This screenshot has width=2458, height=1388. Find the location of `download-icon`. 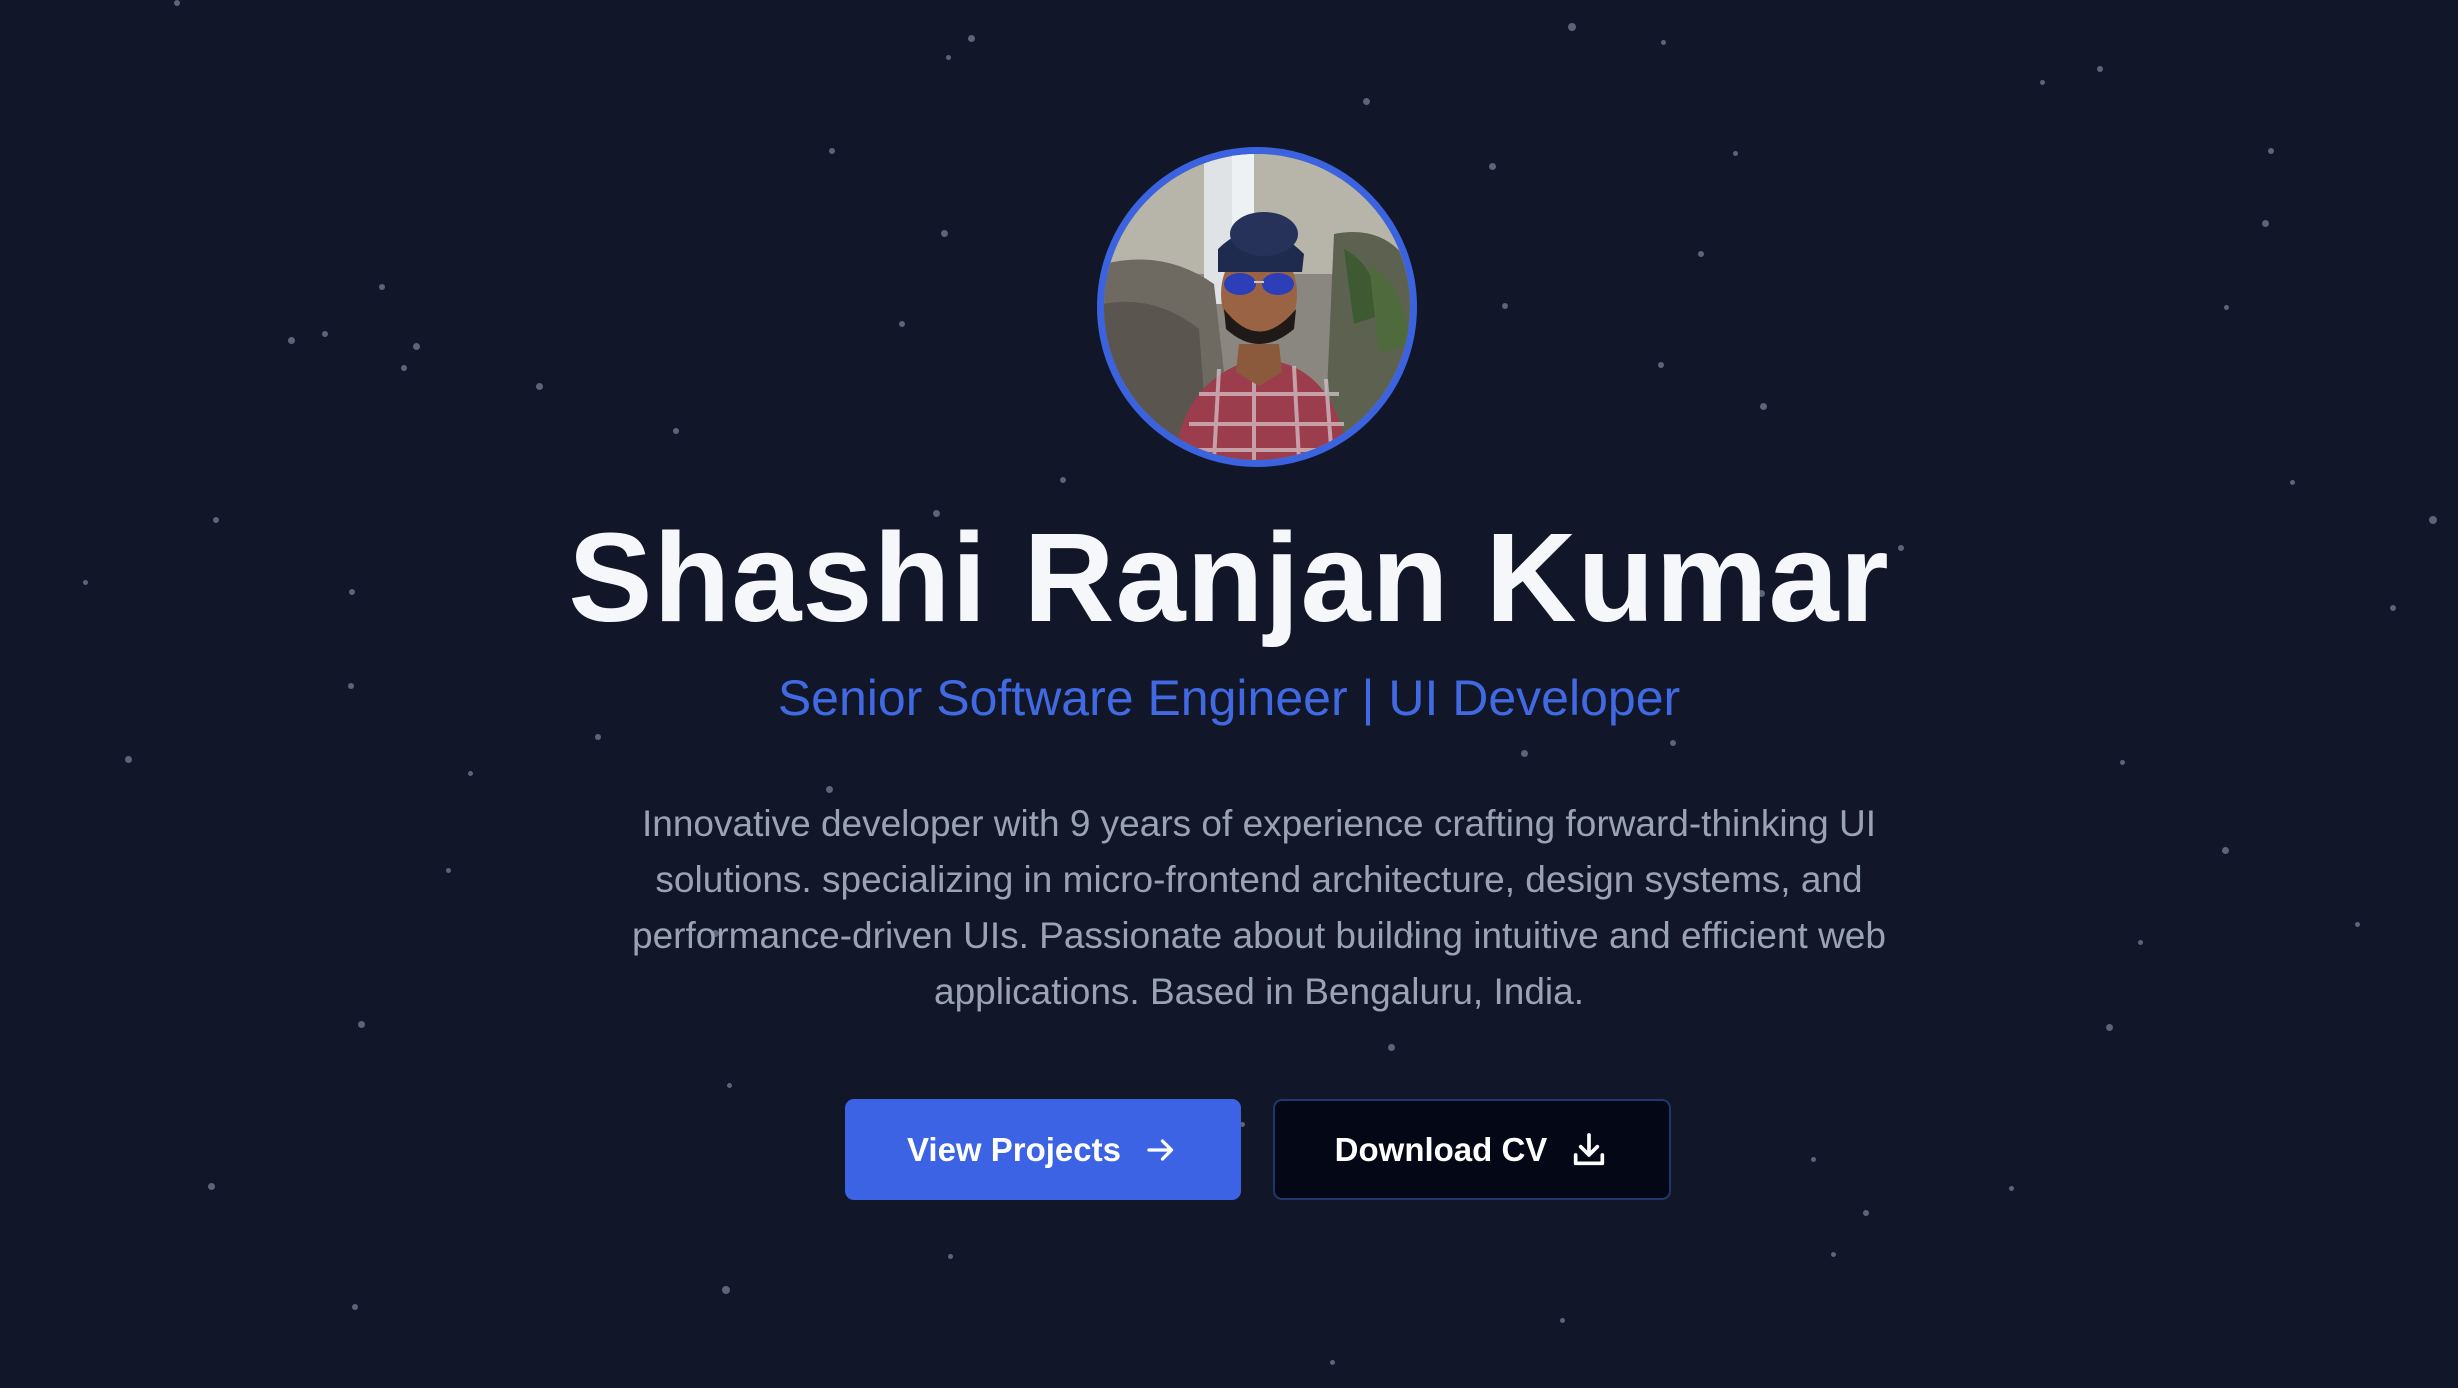

download-icon is located at coordinates (1589, 1148).